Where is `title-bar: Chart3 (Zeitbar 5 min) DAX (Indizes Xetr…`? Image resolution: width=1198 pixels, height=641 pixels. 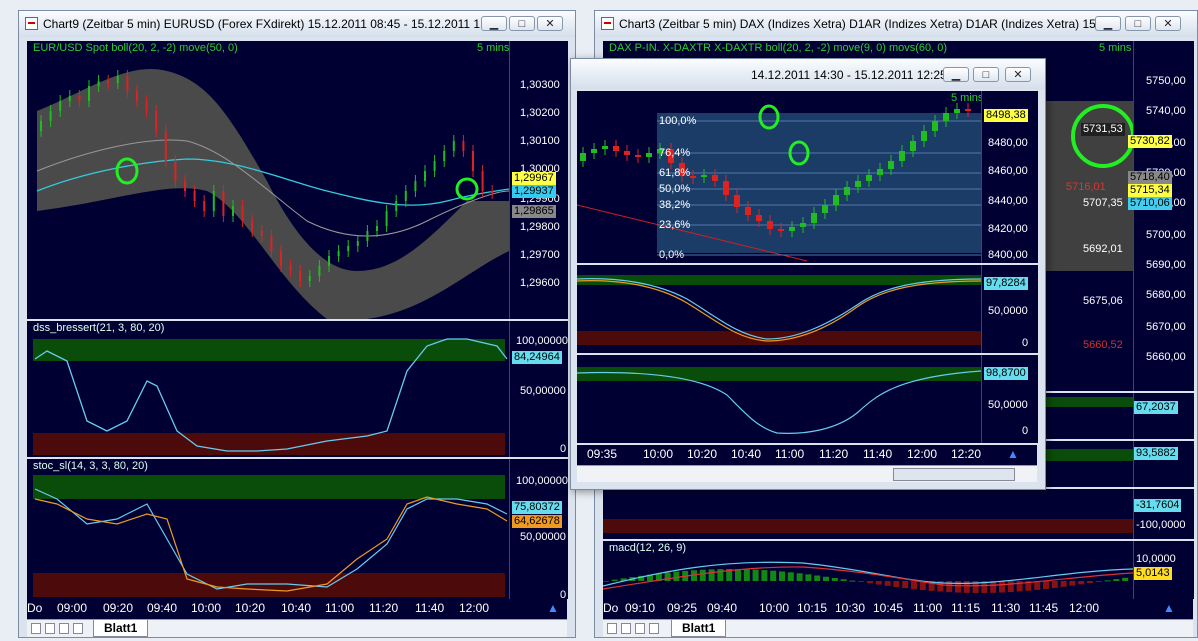
title-bar: Chart3 (Zeitbar 5 min) DAX (Indizes Xetr… is located at coordinates (896, 24).